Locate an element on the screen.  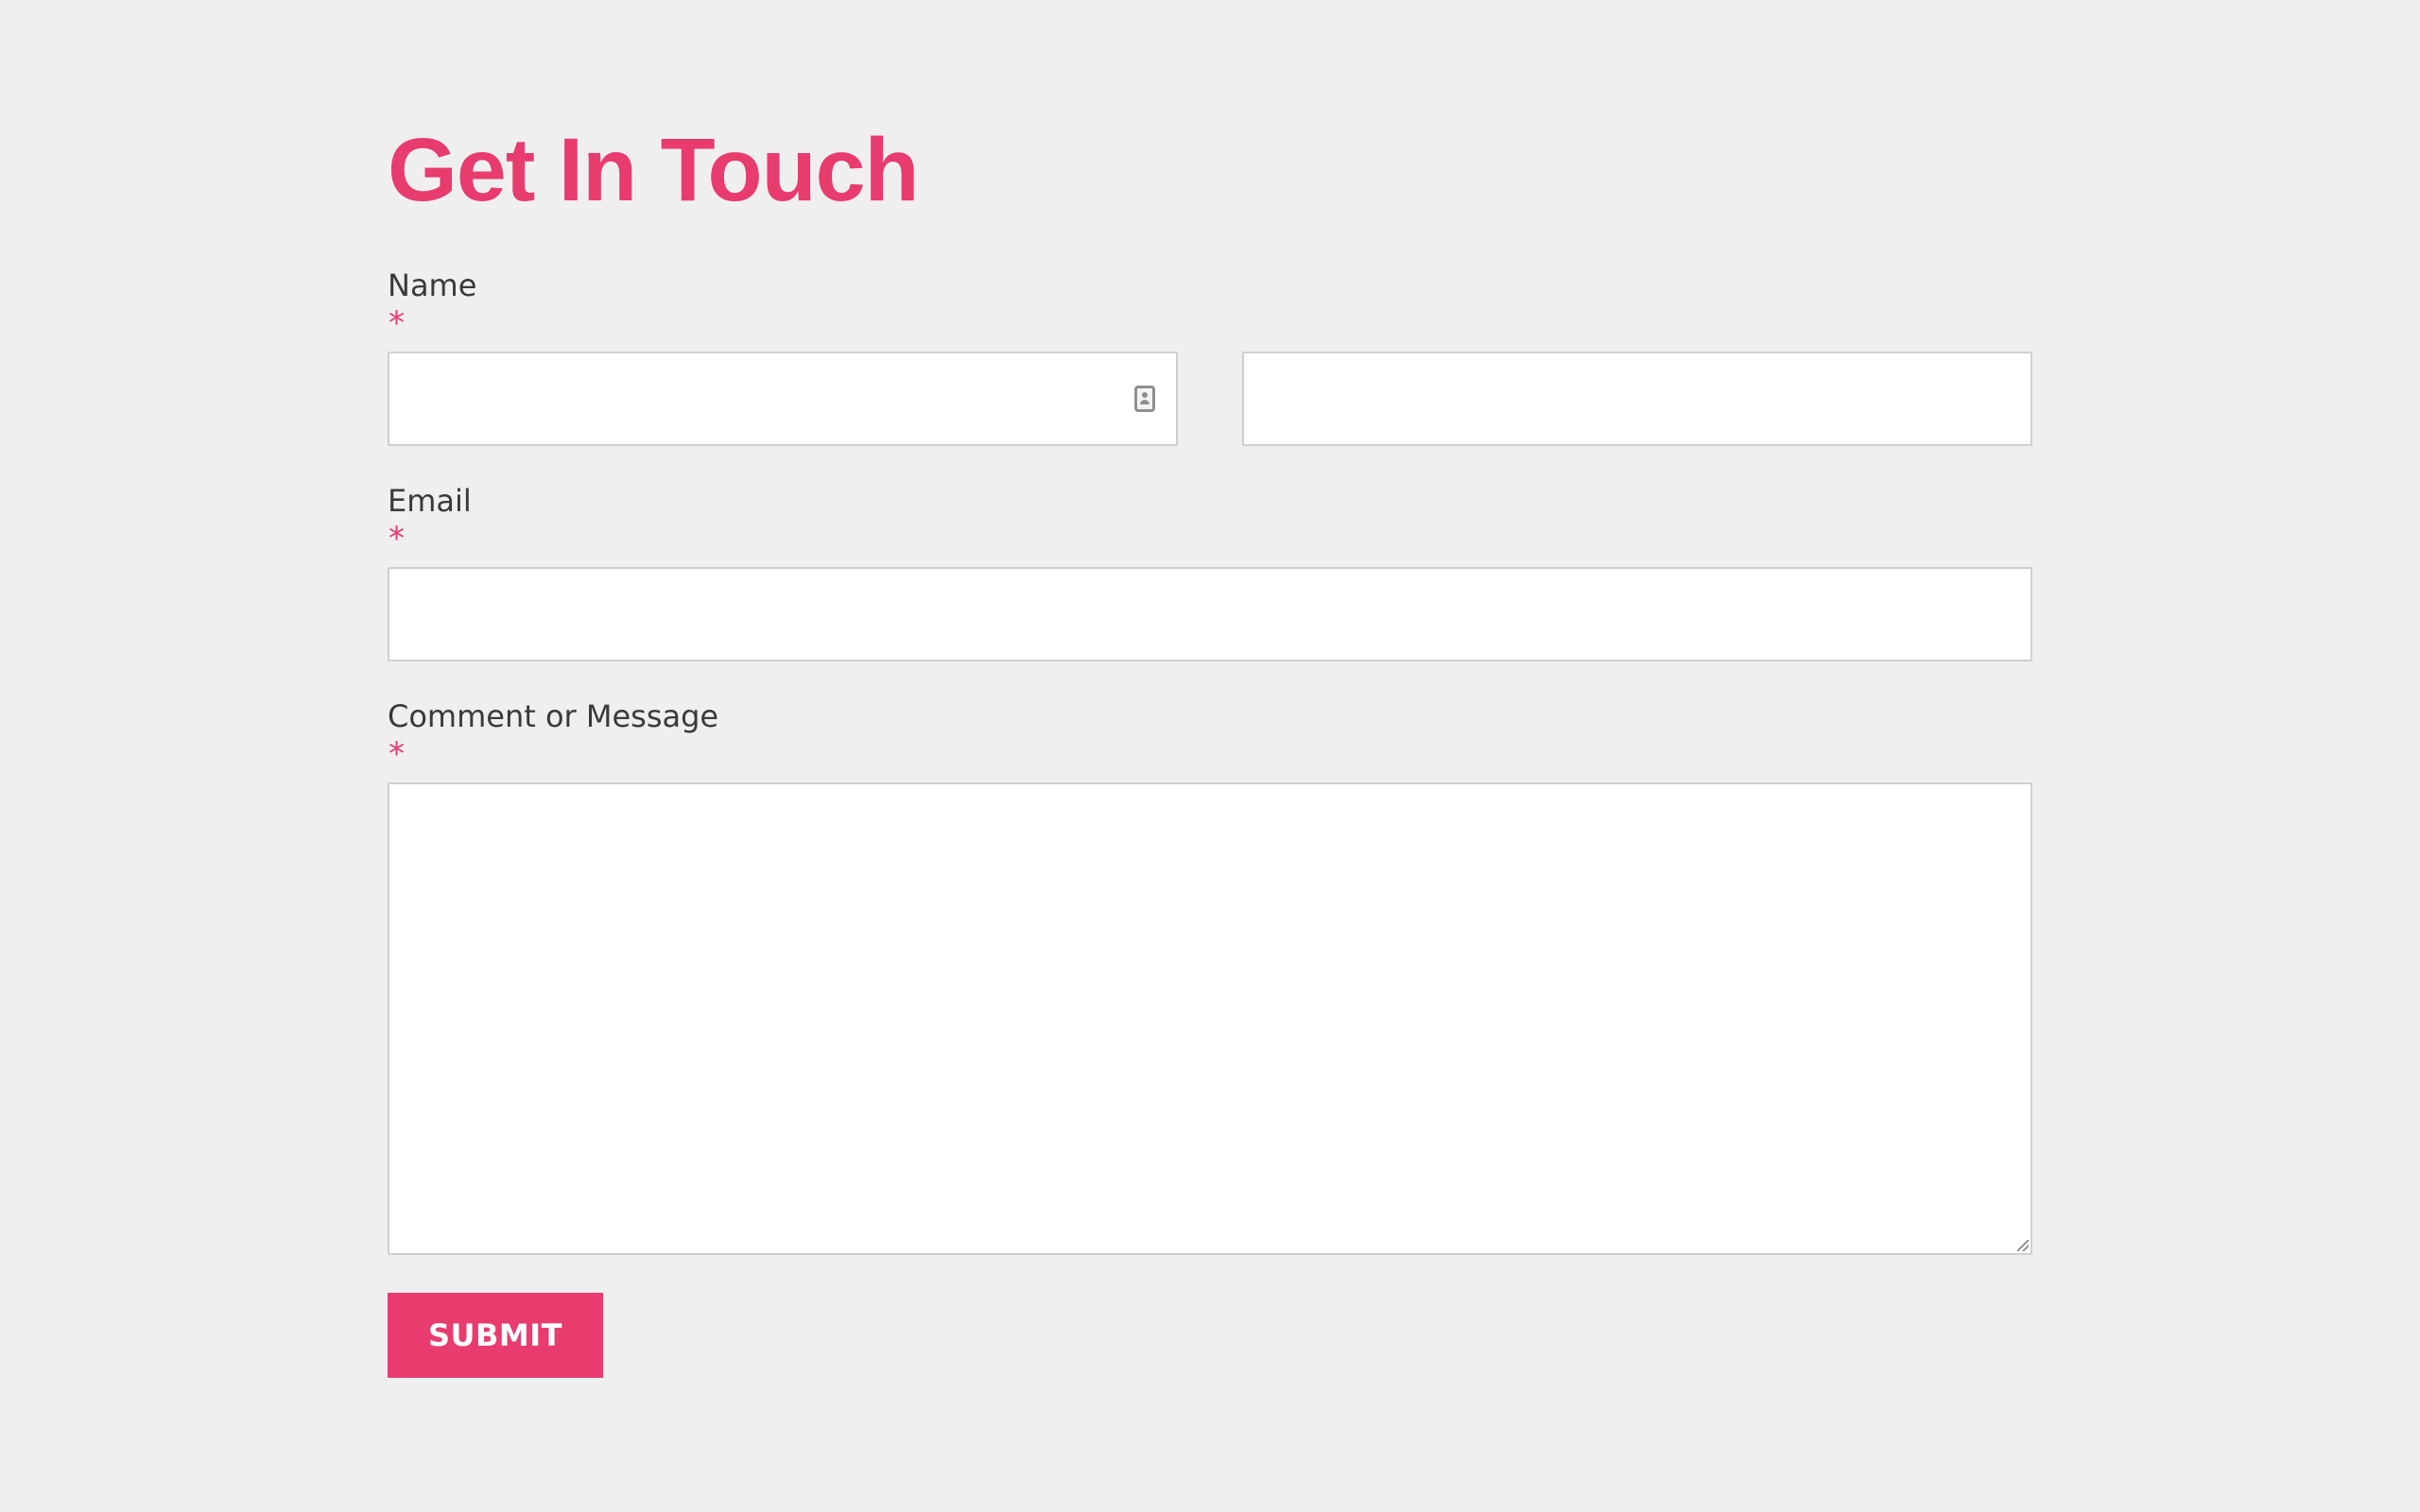
name-label: Name is located at coordinates (432, 285).